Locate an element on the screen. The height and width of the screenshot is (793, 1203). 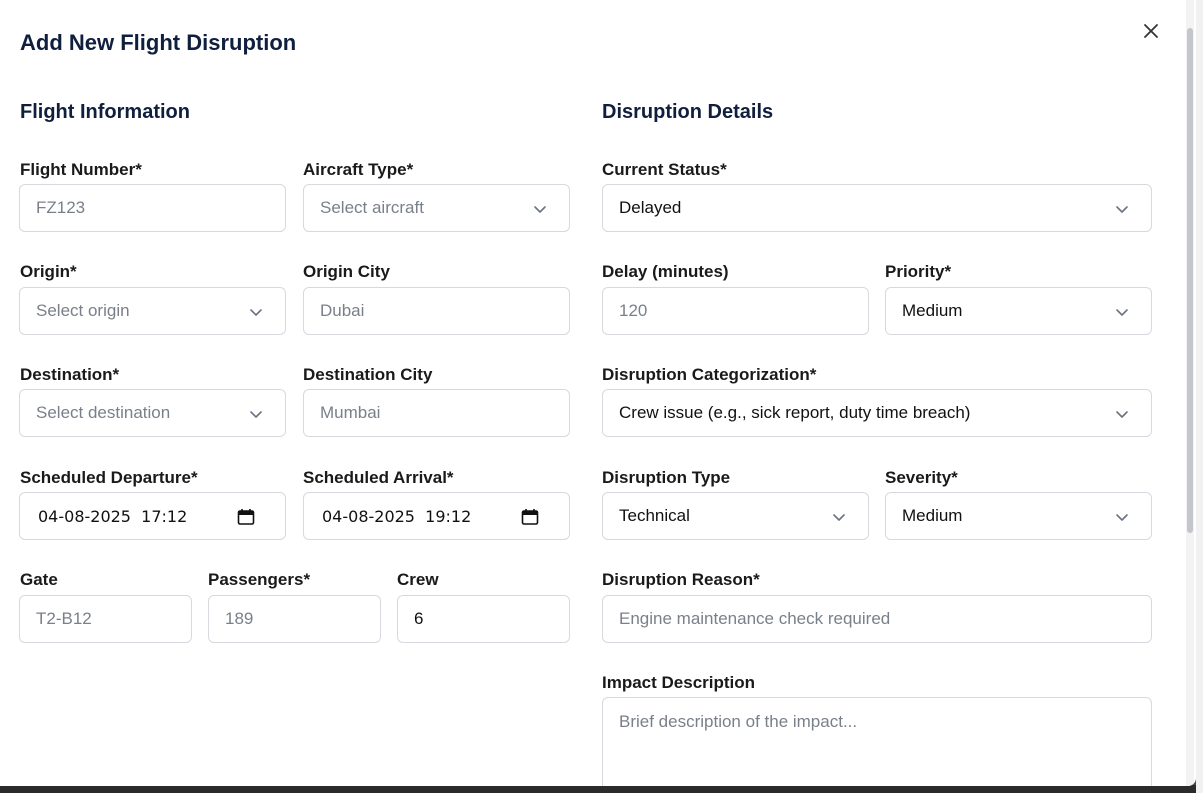
current-status-value: Delayed is located at coordinates (650, 207).